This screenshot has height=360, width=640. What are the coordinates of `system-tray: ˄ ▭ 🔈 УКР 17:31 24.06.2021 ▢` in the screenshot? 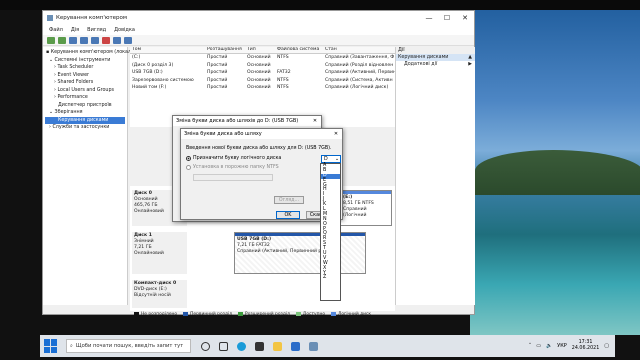 It's located at (572, 346).